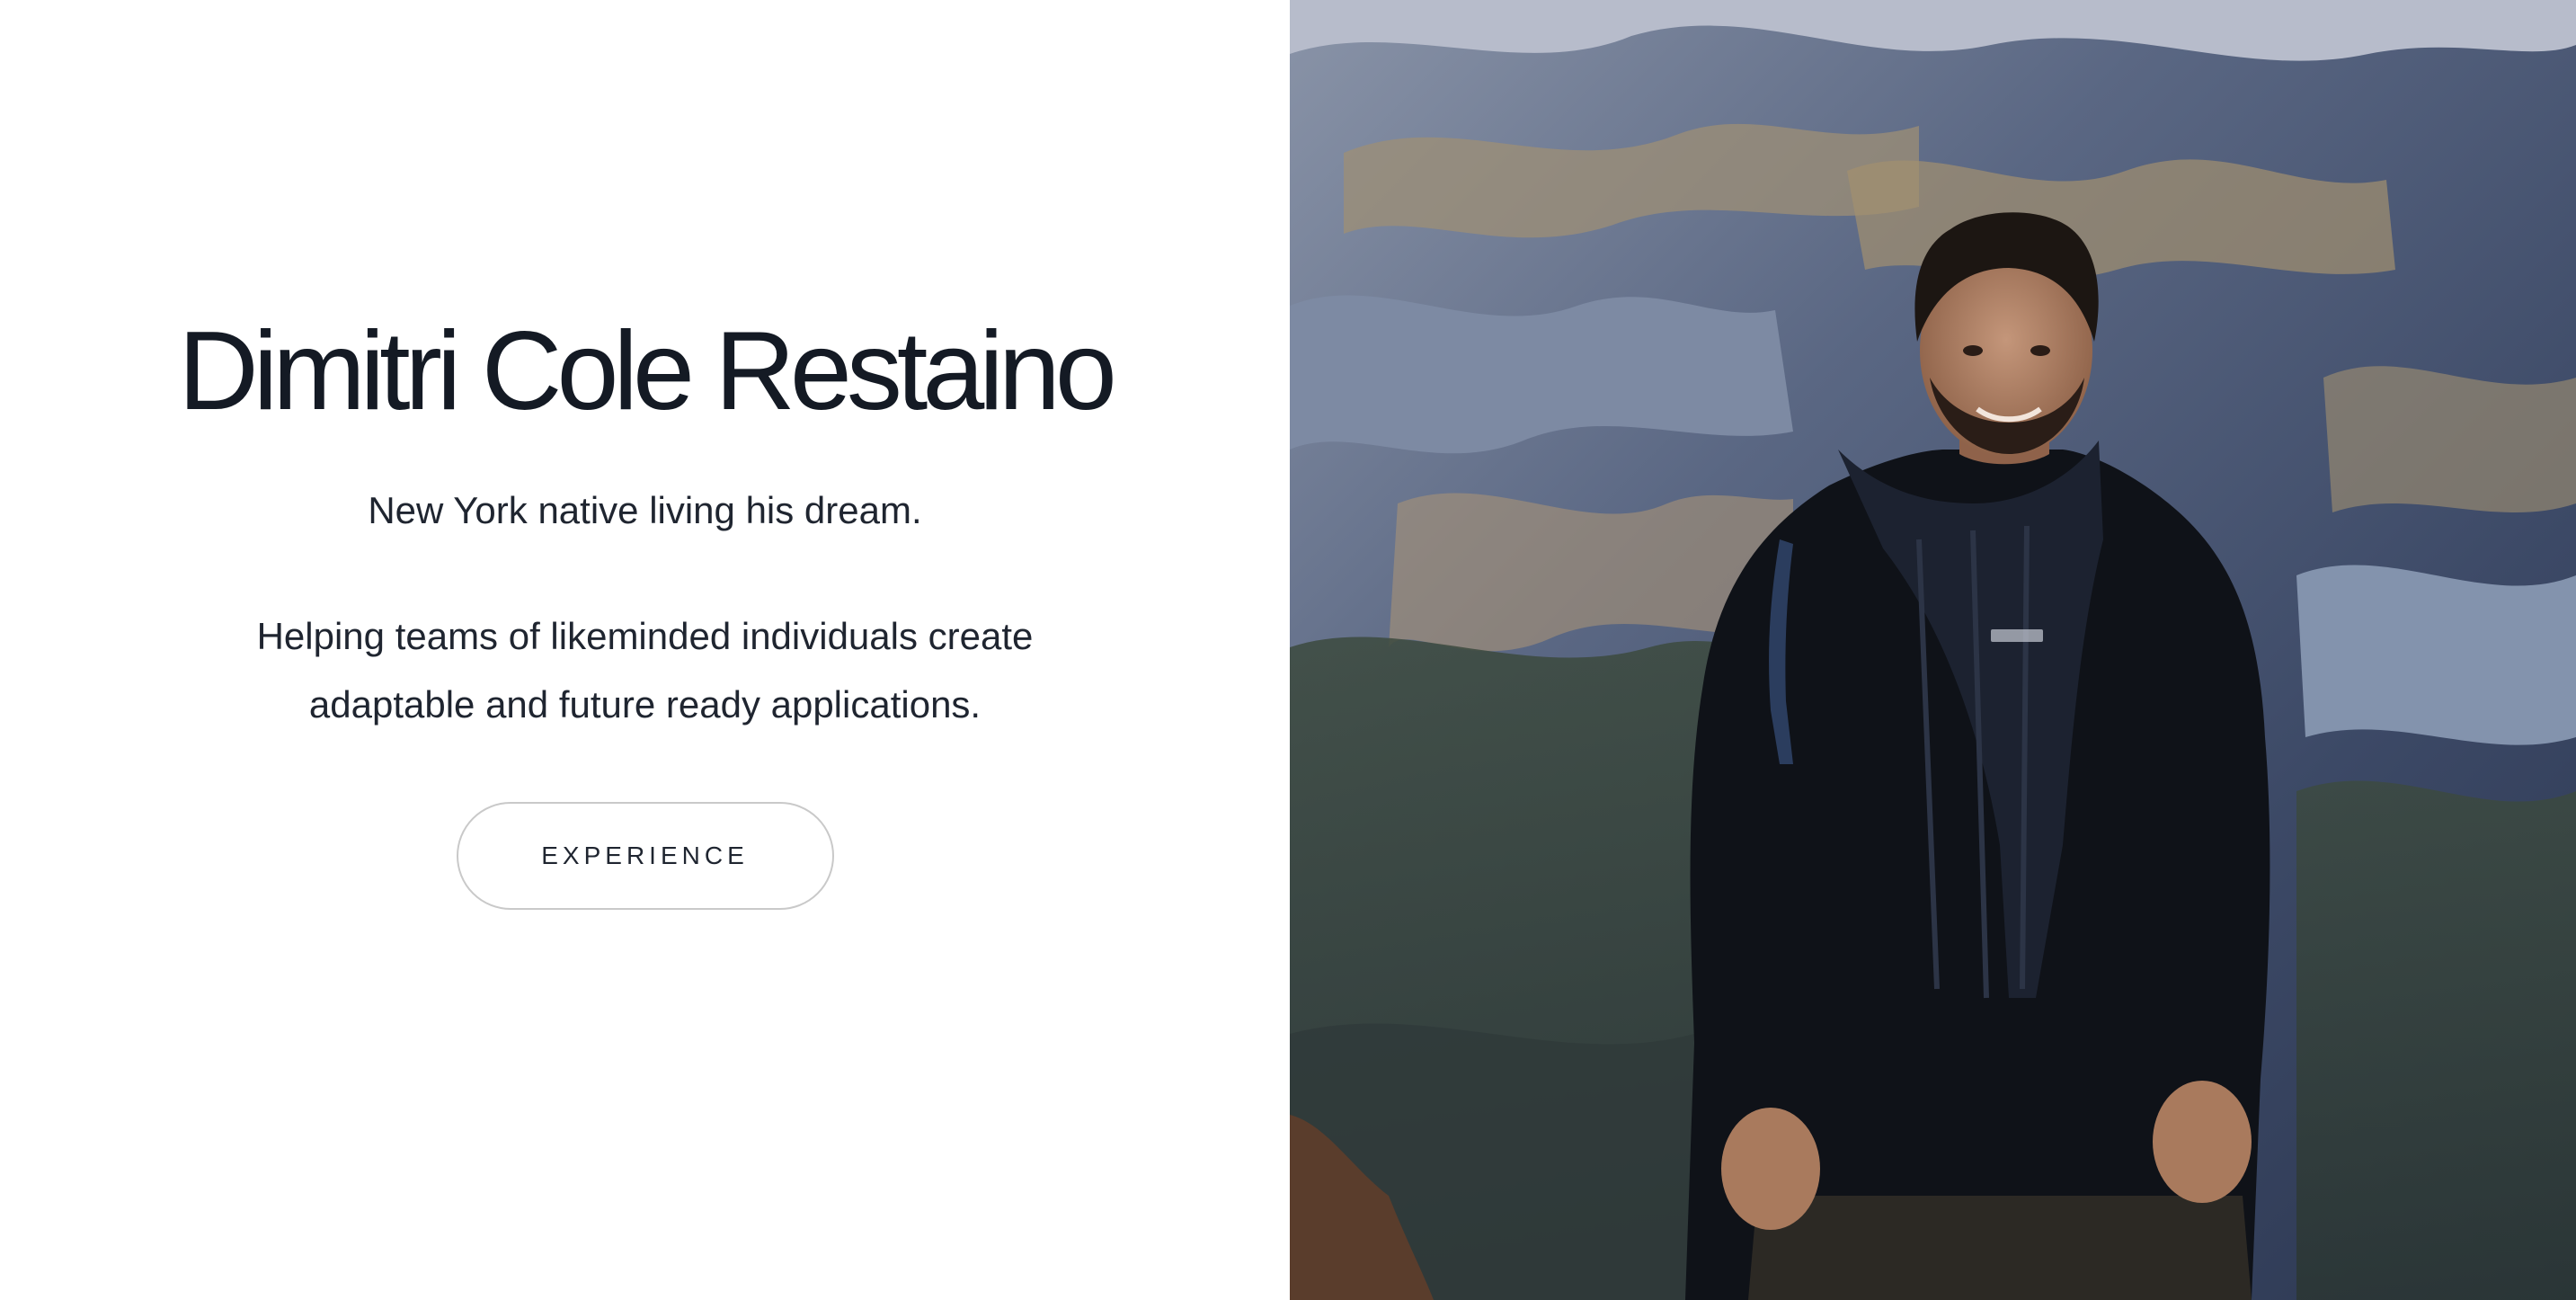  What do you see at coordinates (647, 371) in the screenshot?
I see `page-title: Dimitri Cole Restaino` at bounding box center [647, 371].